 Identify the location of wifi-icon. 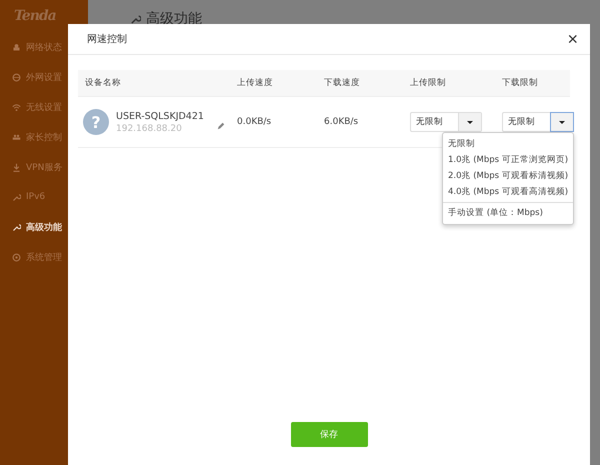
(16, 107).